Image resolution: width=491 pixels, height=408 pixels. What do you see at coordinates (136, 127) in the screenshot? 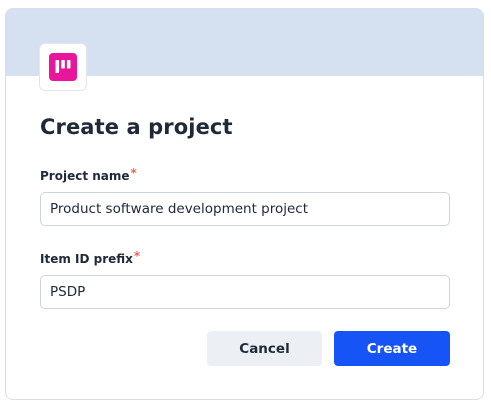
I see `dialog-title: Create a project` at bounding box center [136, 127].